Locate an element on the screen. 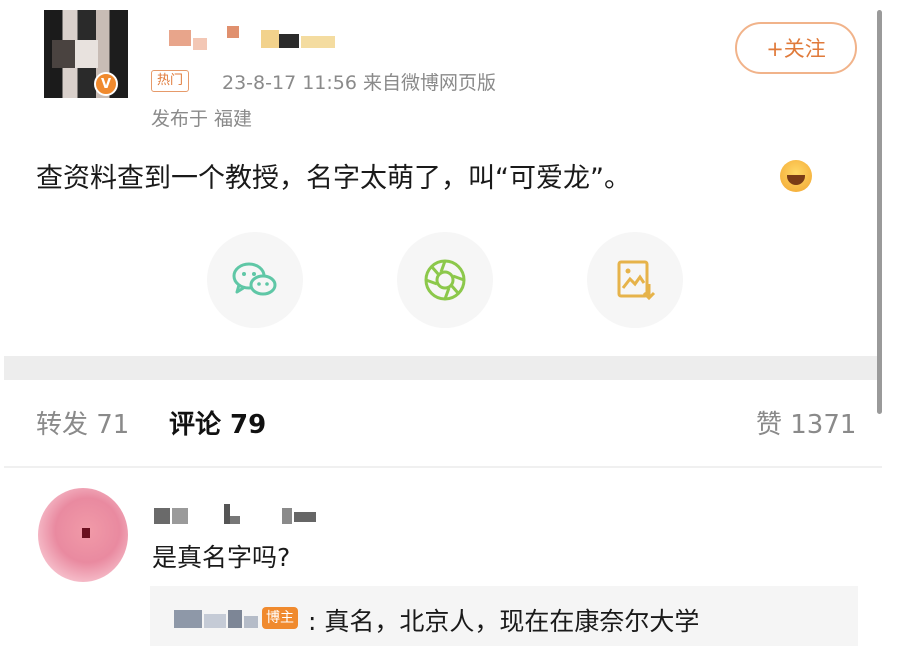  reply-author-redacted is located at coordinates (217, 618).